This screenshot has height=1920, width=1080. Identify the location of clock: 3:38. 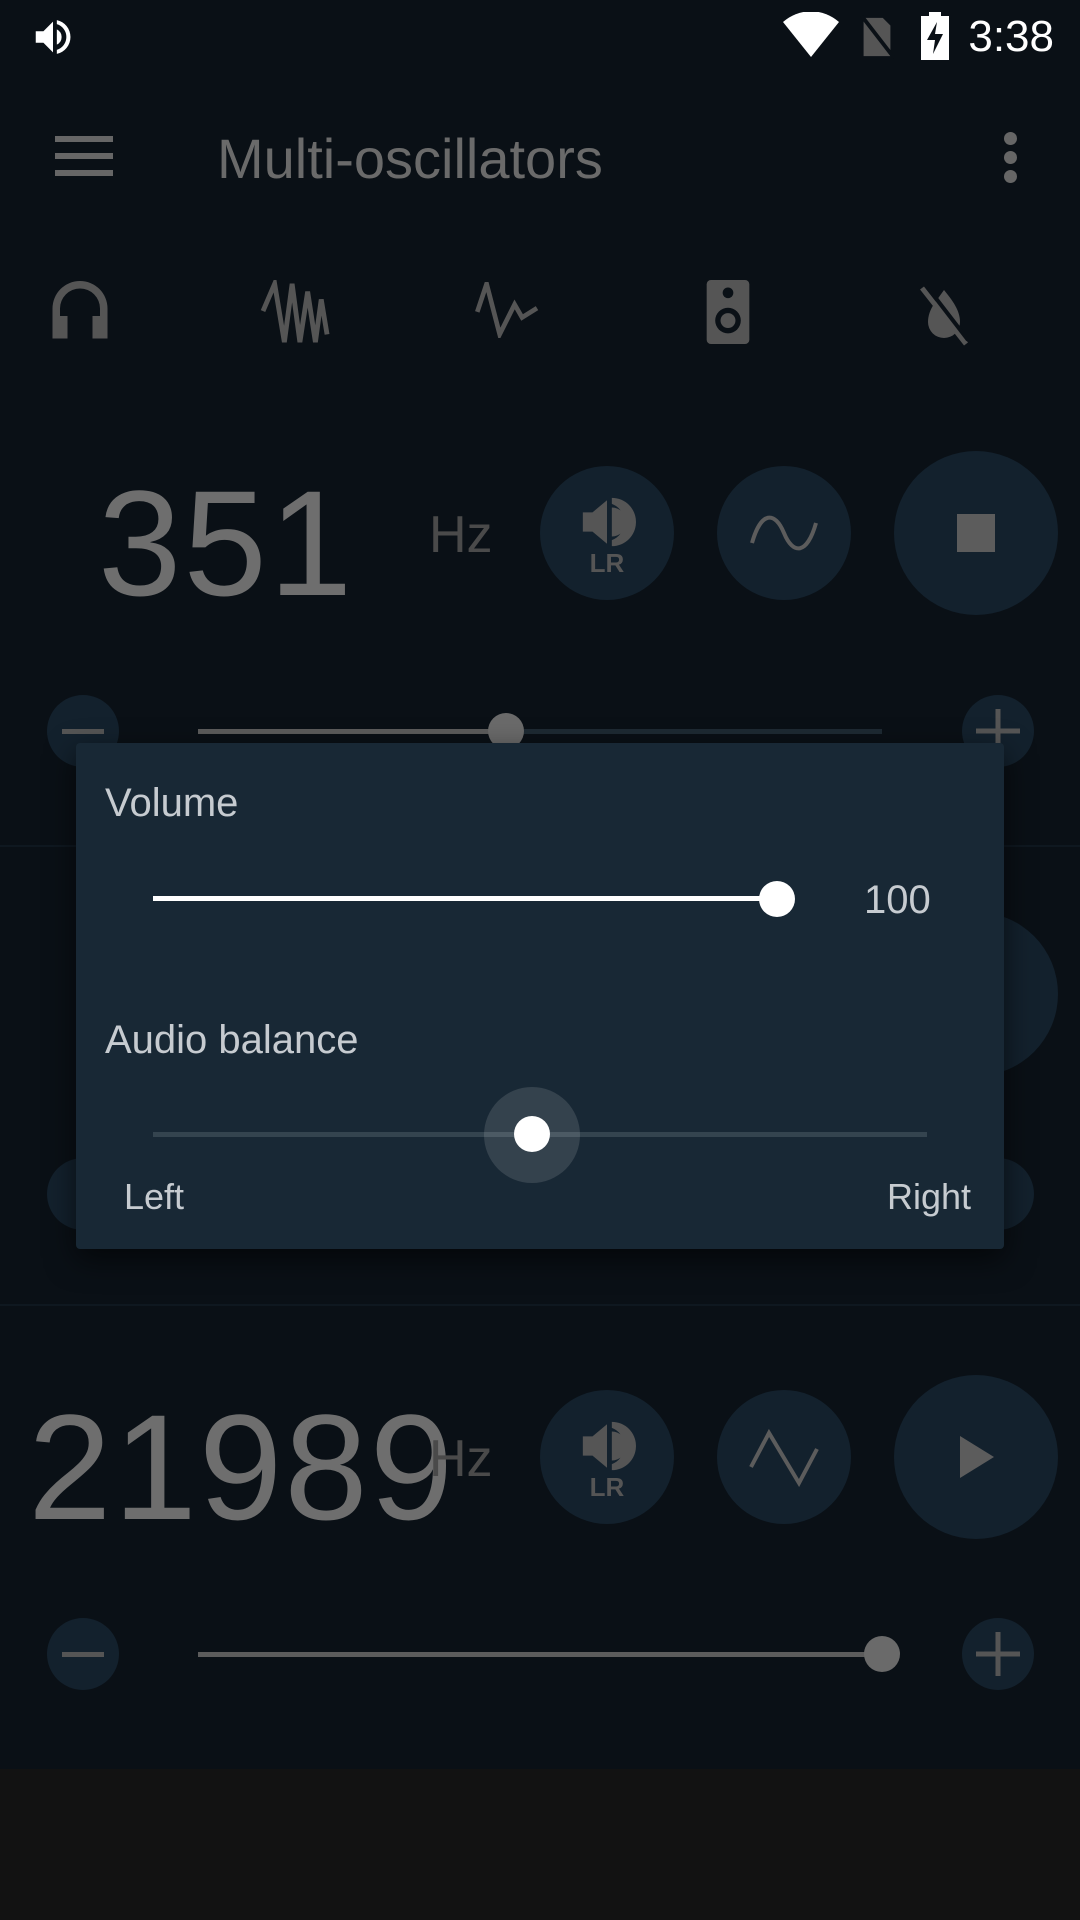
(1011, 36).